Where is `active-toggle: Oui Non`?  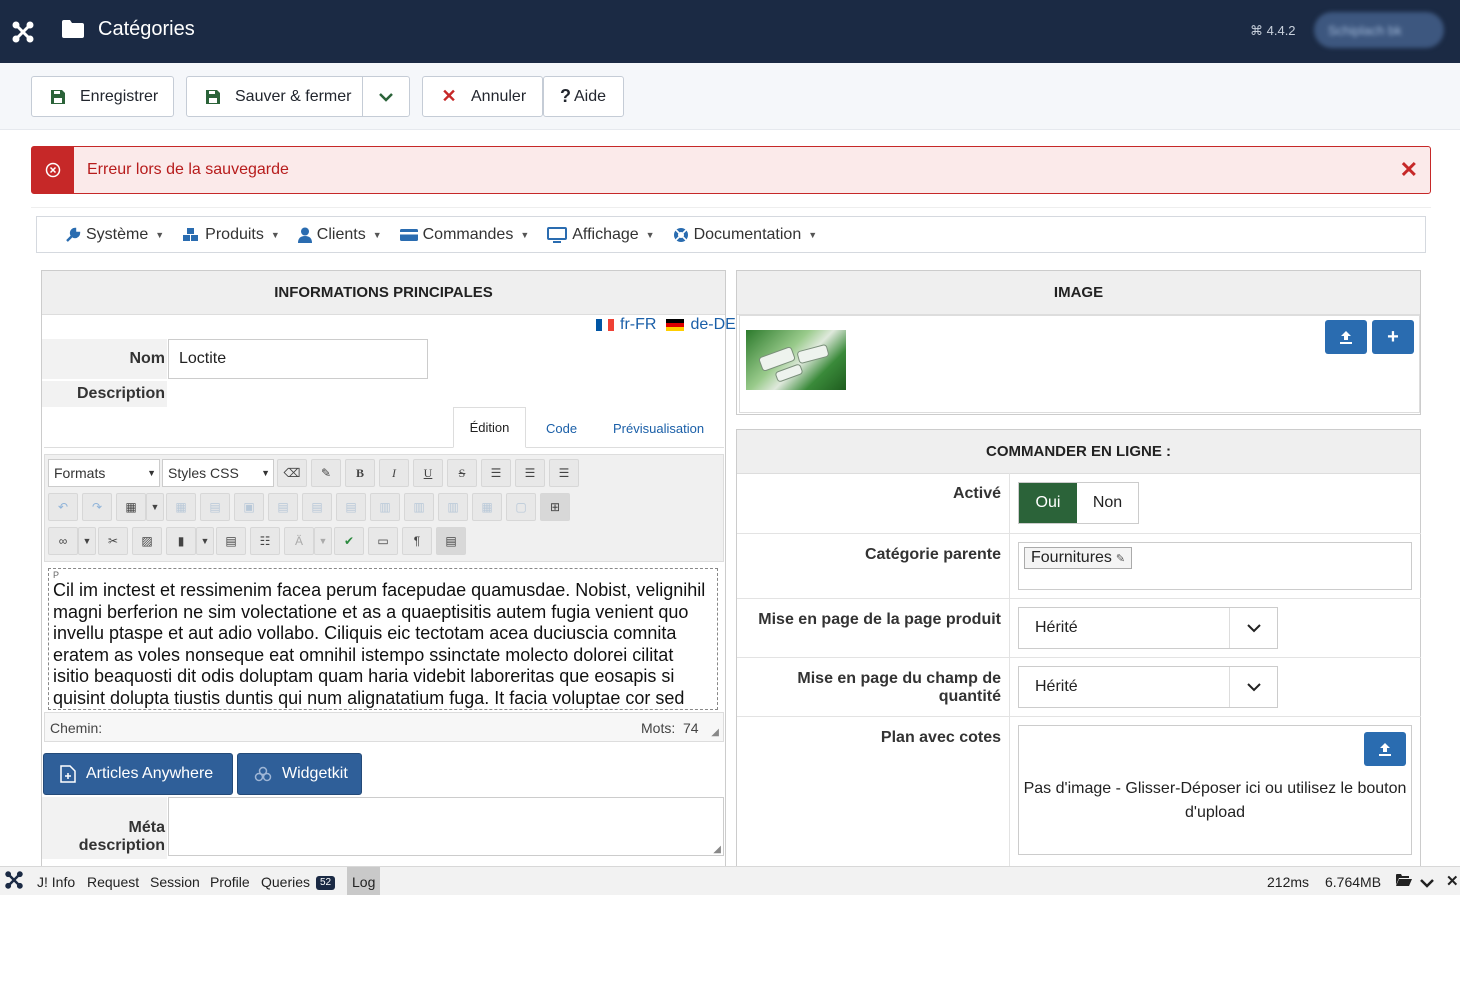
active-toggle: Oui Non is located at coordinates (1078, 503).